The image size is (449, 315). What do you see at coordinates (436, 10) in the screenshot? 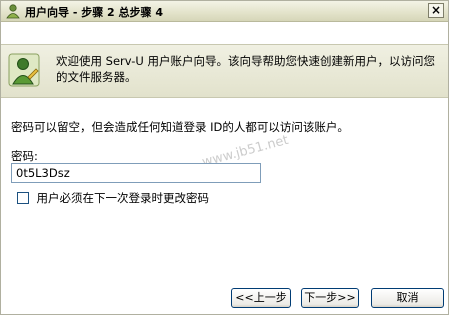
I see `close-button: ×` at bounding box center [436, 10].